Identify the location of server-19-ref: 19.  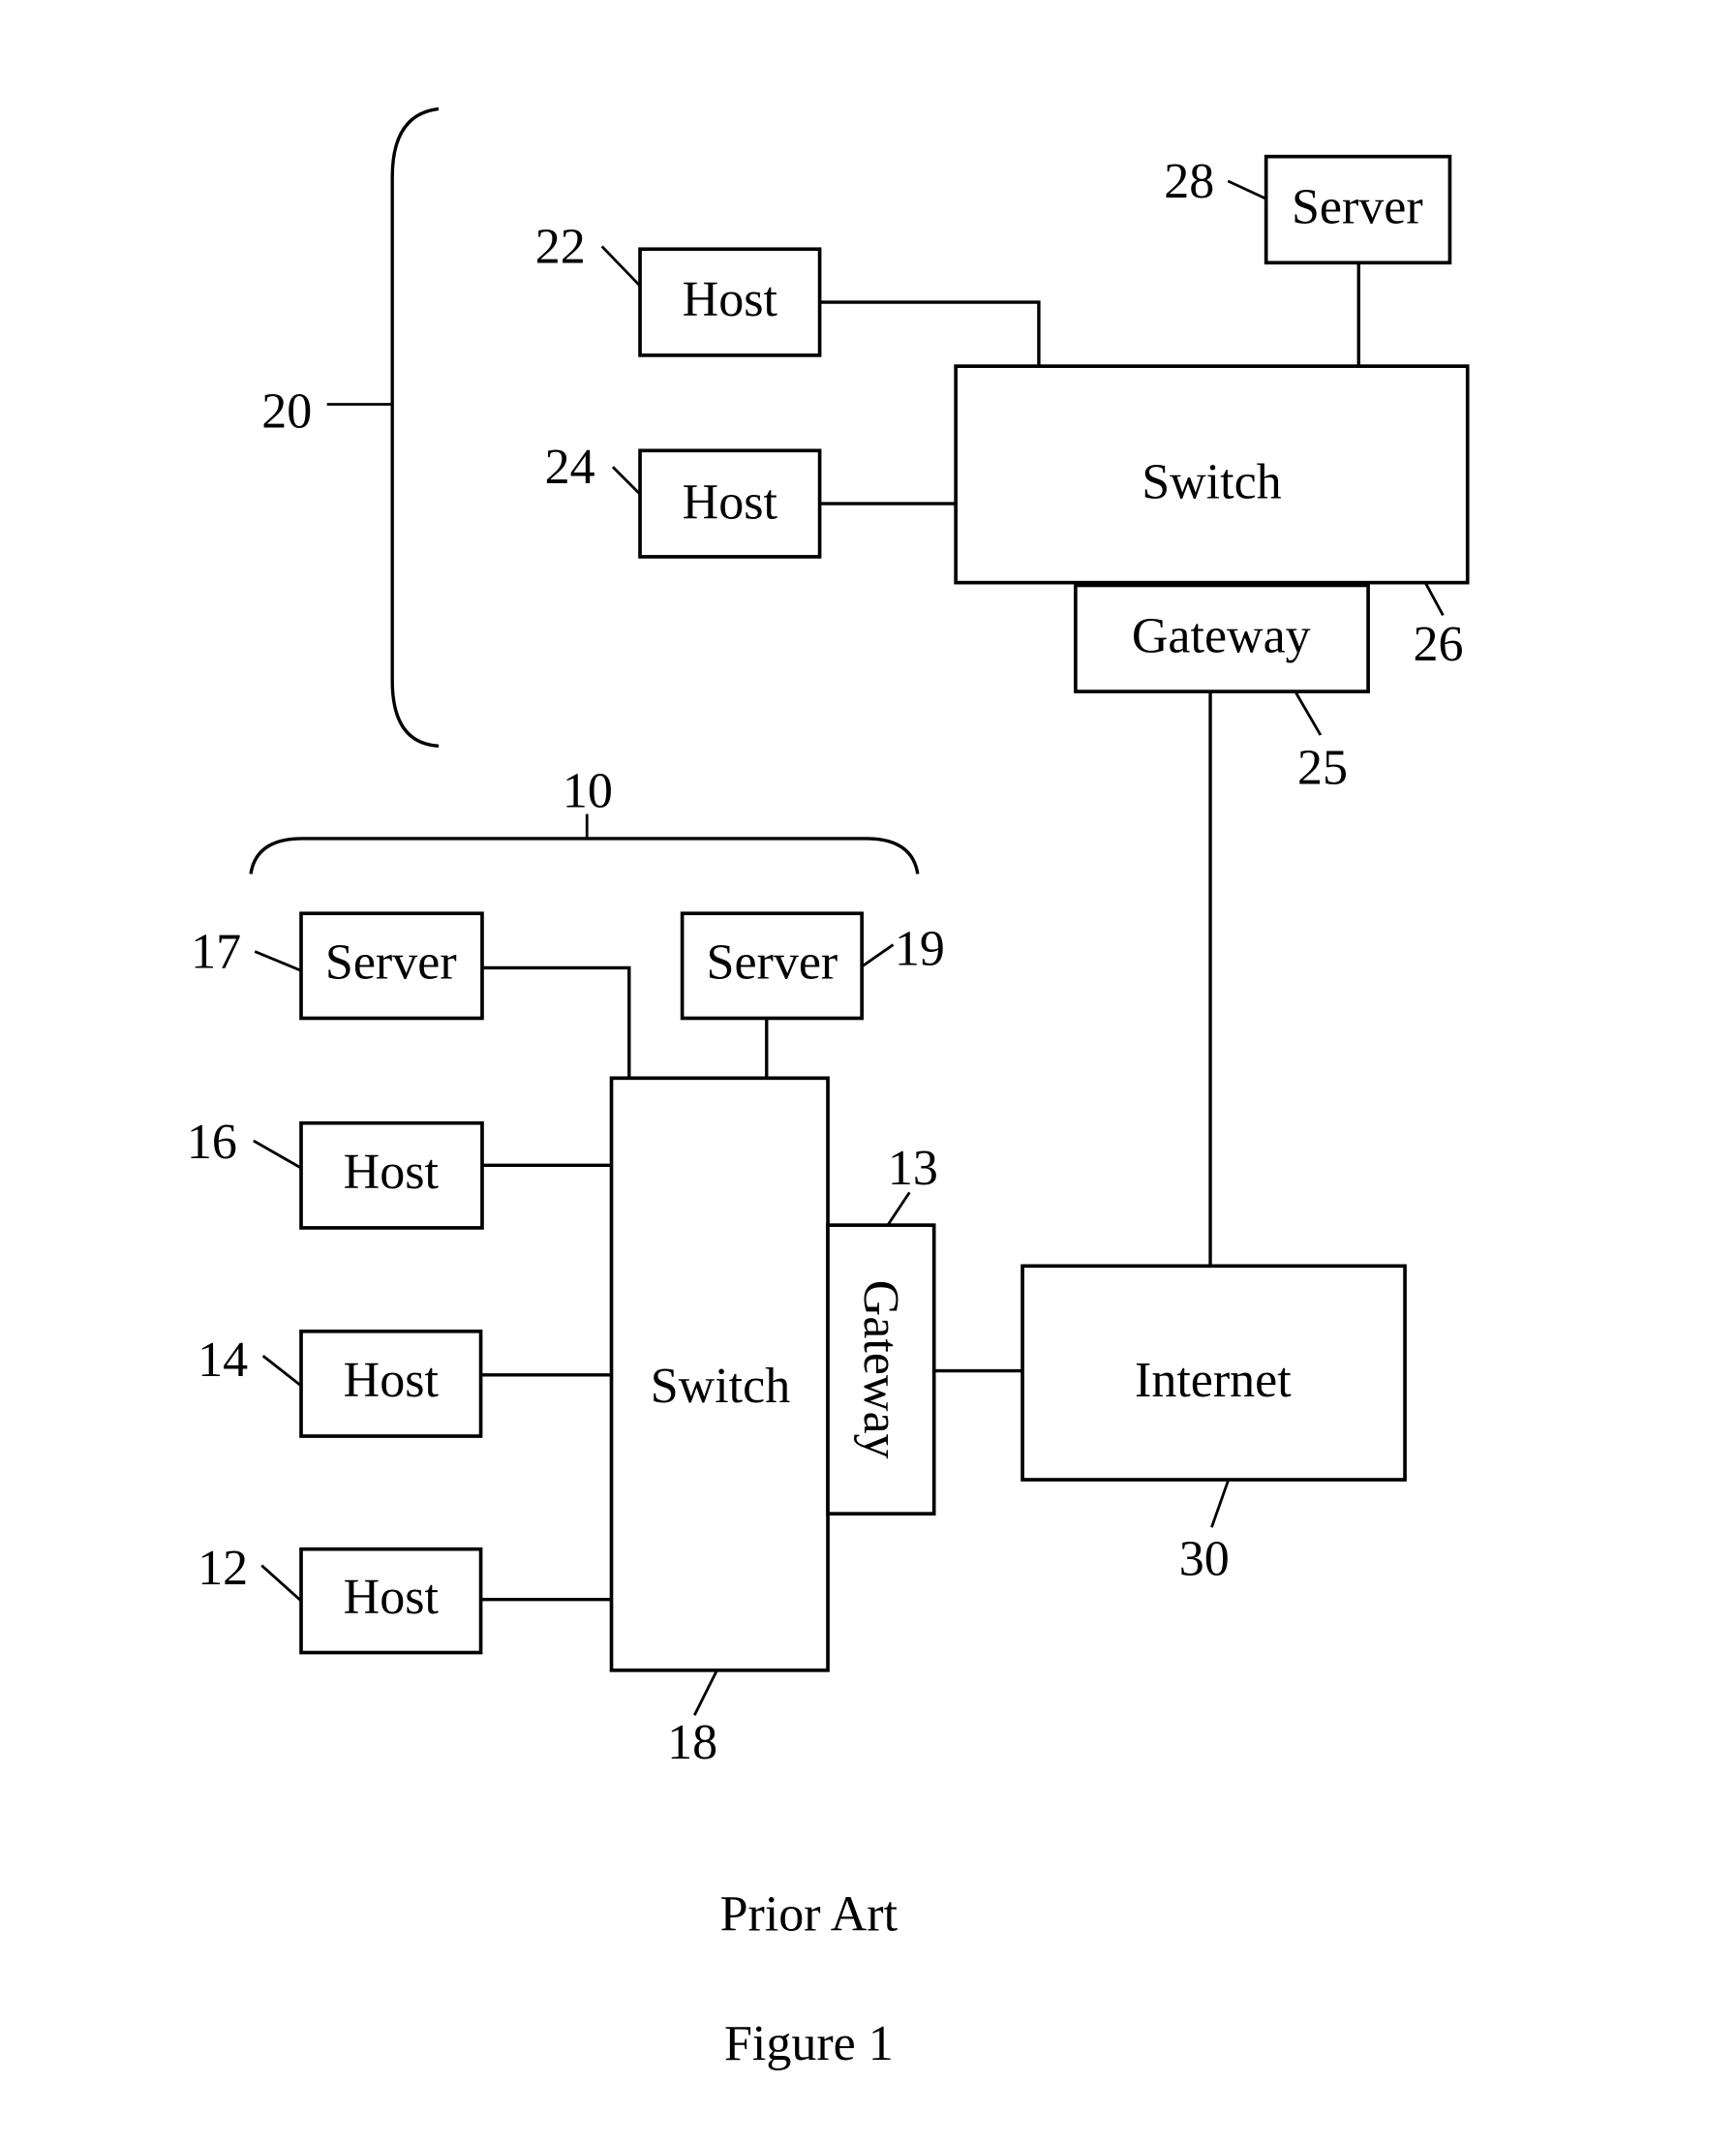
(920, 949).